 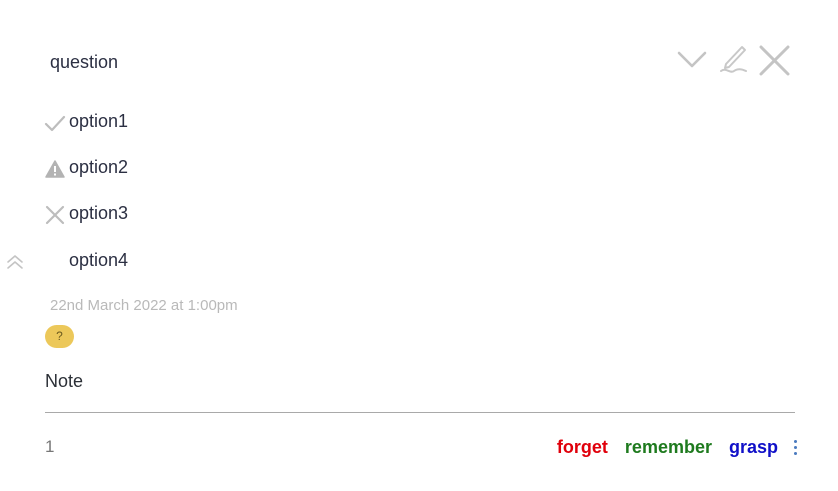 What do you see at coordinates (692, 60) in the screenshot?
I see `chevron-down-icon` at bounding box center [692, 60].